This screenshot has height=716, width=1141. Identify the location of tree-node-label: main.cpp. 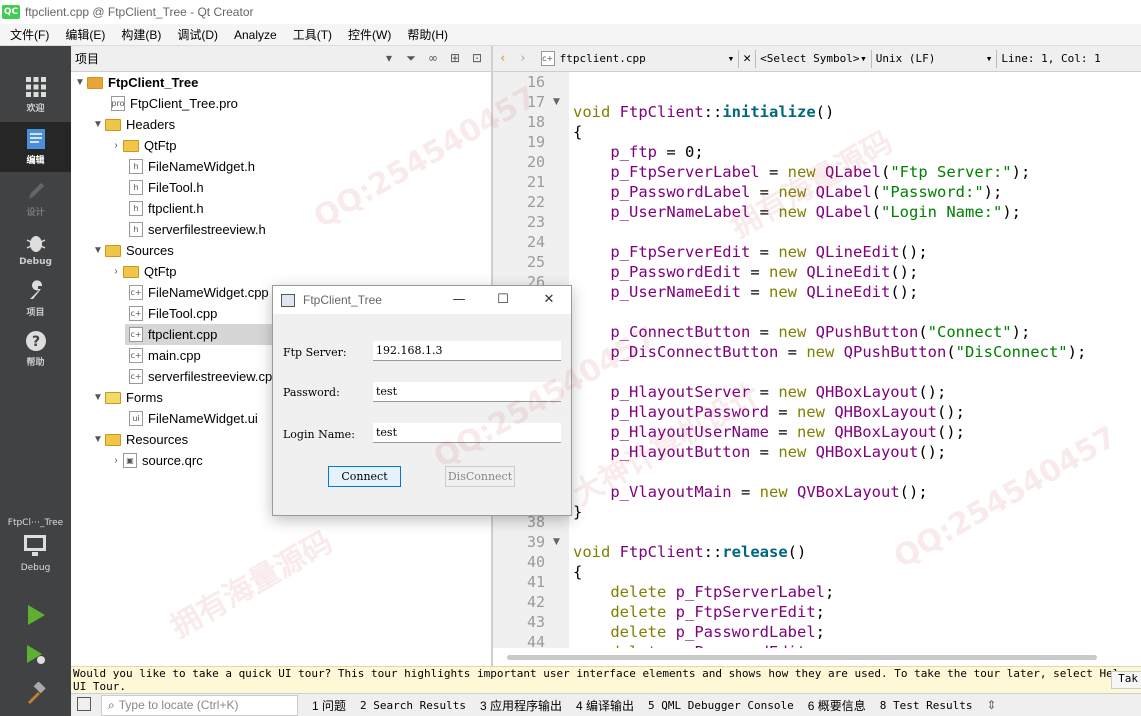
(174, 355).